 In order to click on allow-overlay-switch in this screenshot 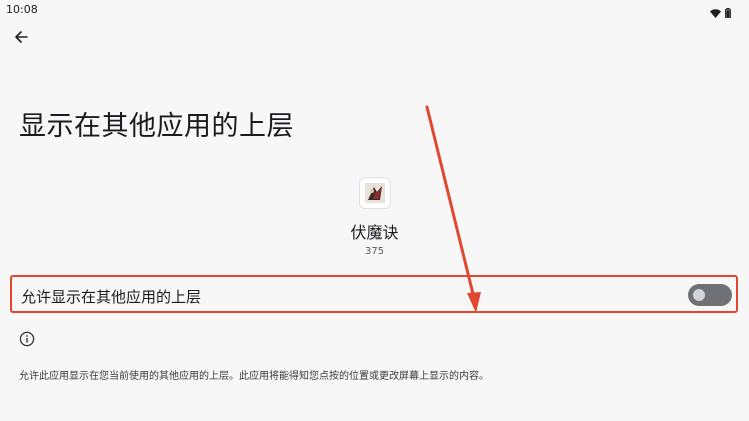, I will do `click(710, 295)`.